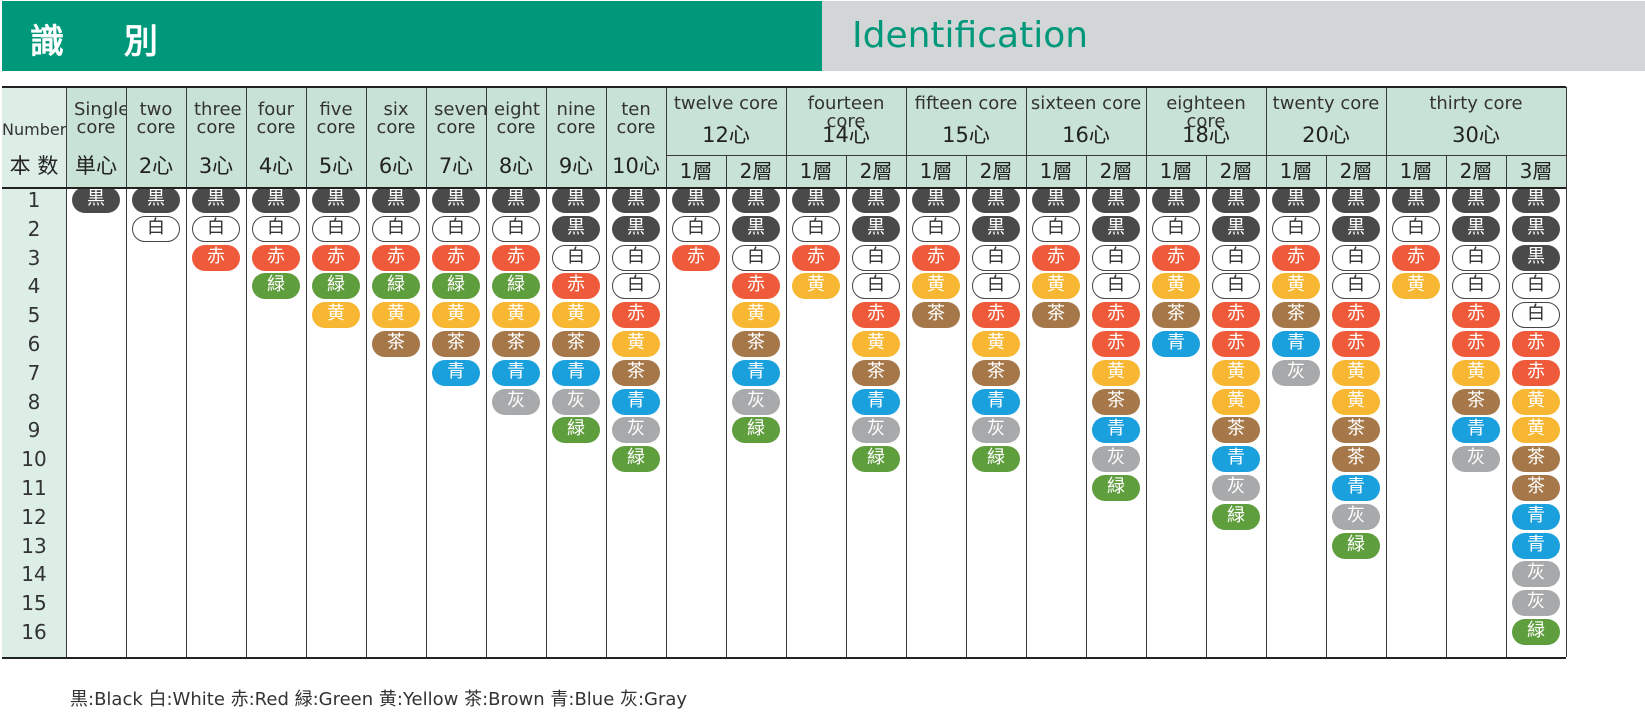  Describe the element at coordinates (34, 459) in the screenshot. I see `row-number: 10` at that location.